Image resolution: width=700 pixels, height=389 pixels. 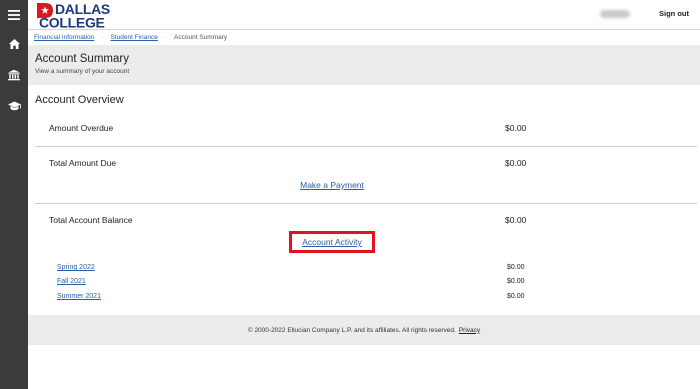 I want to click on dallas-college-logo: DALLAS COLLEGE, so click(x=88, y=15).